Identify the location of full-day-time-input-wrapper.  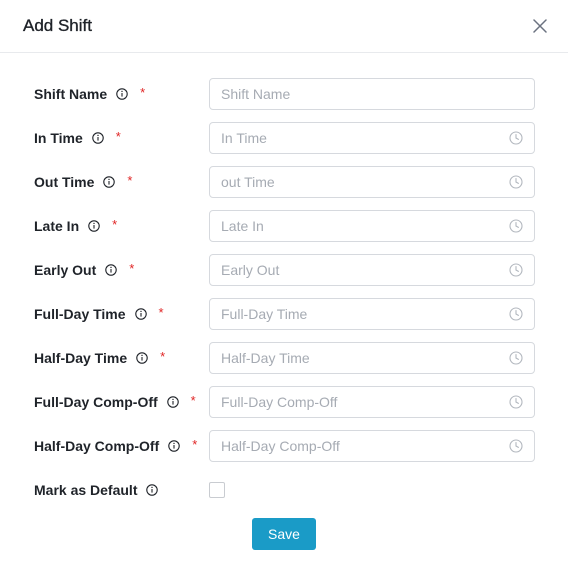
(372, 314).